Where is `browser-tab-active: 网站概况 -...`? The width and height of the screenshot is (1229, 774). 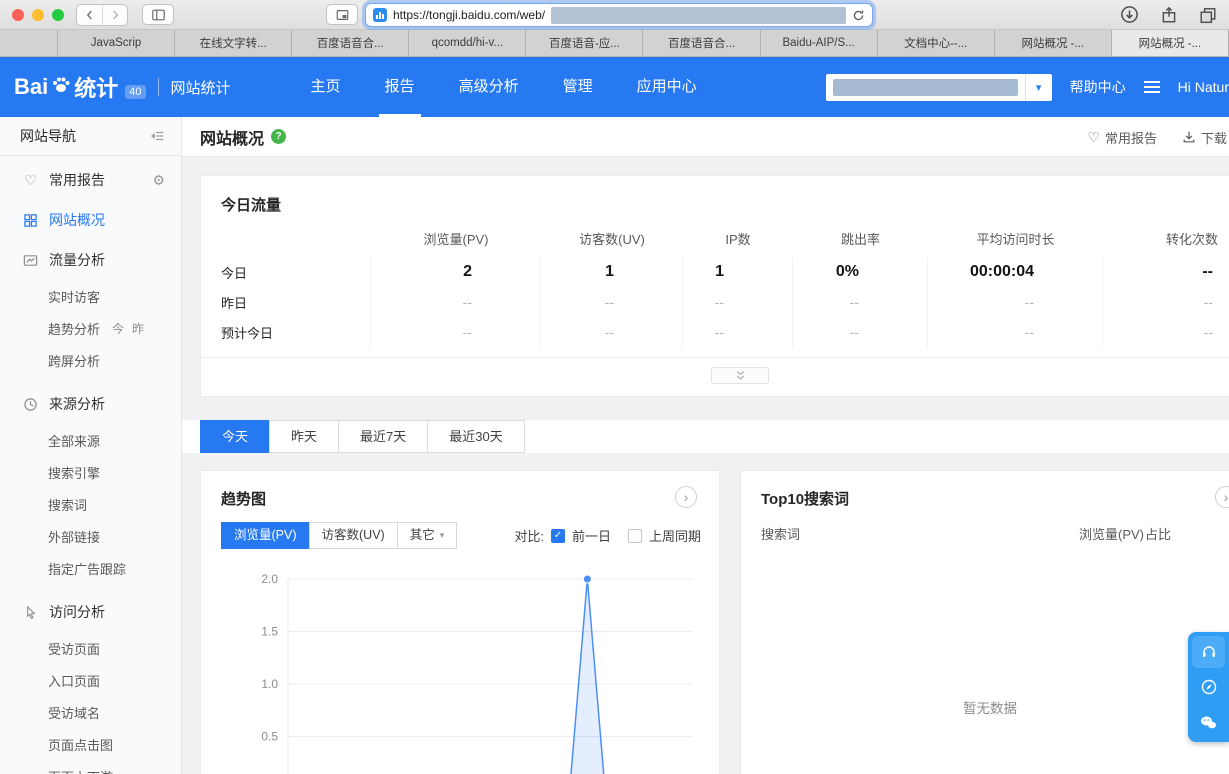
browser-tab-active: 网站概况 -... is located at coordinates (1170, 43).